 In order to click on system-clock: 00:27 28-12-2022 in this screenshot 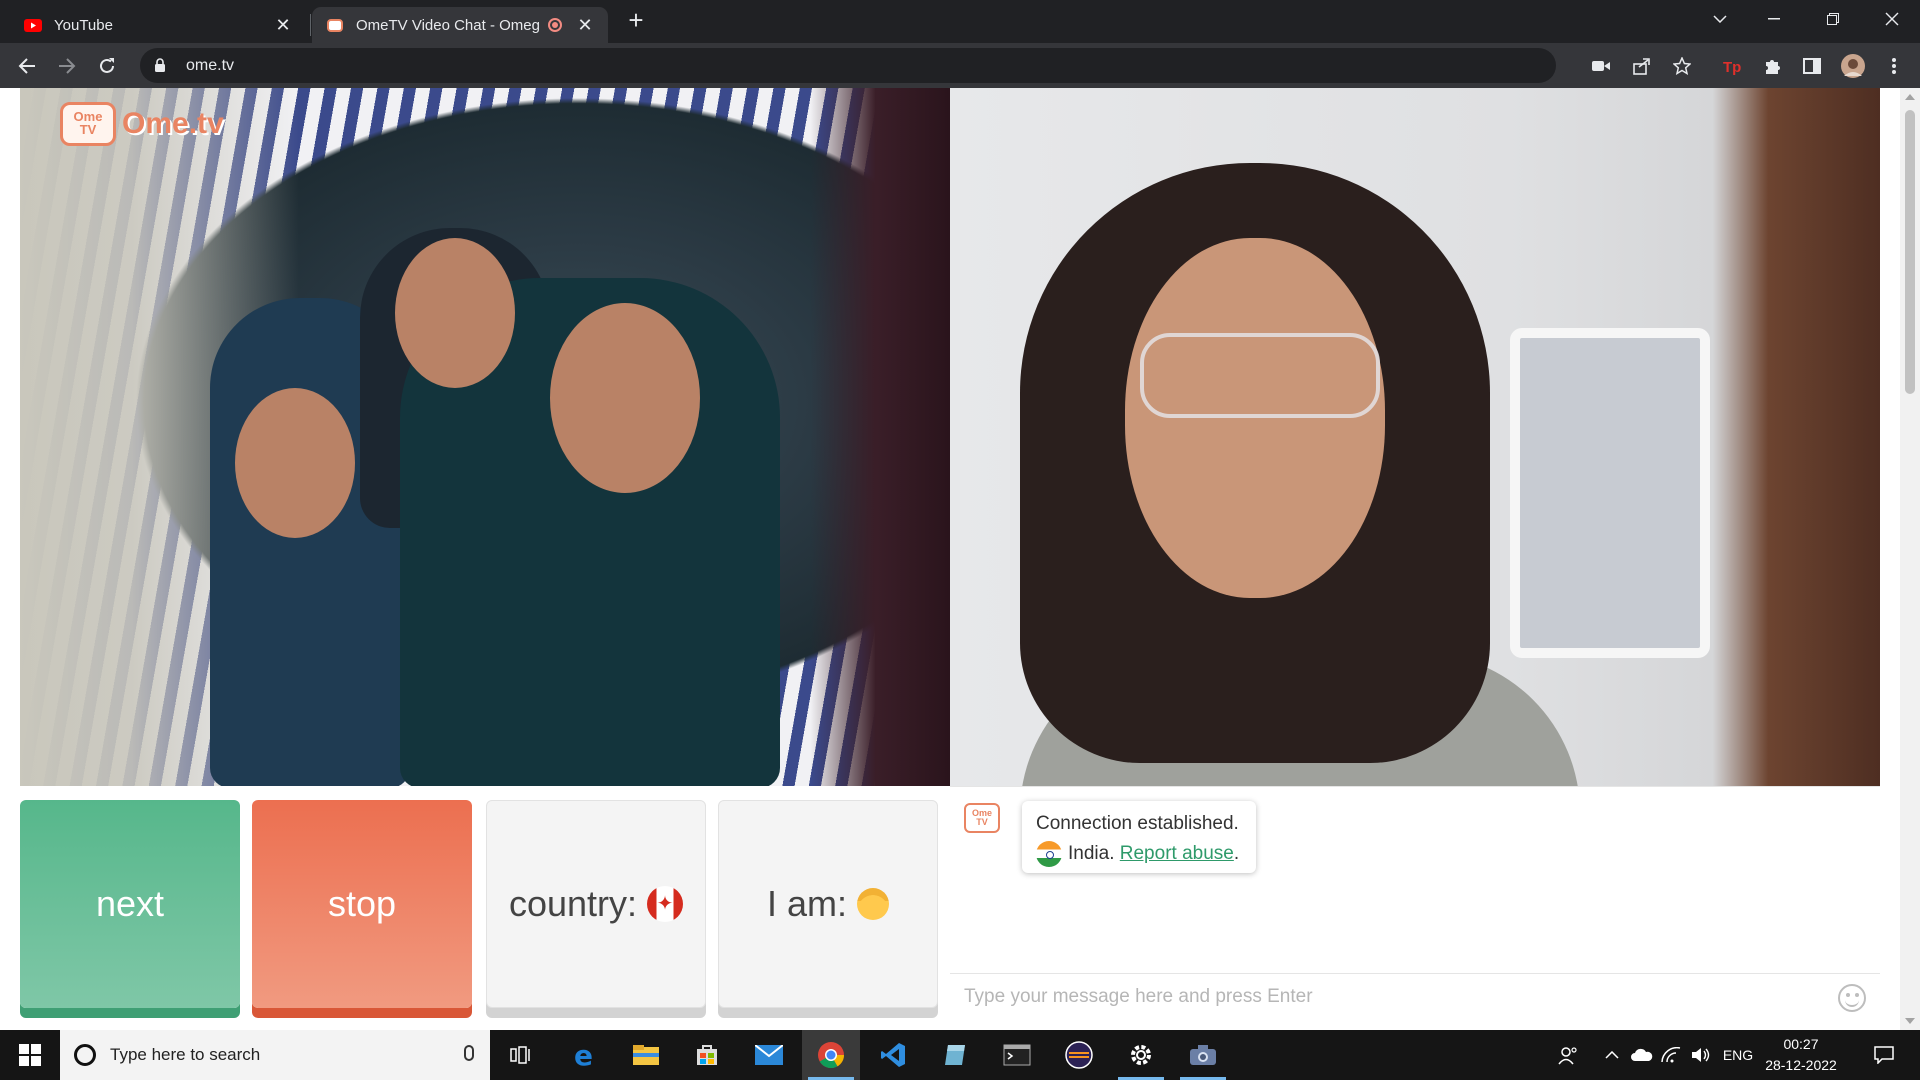, I will do `click(1801, 1055)`.